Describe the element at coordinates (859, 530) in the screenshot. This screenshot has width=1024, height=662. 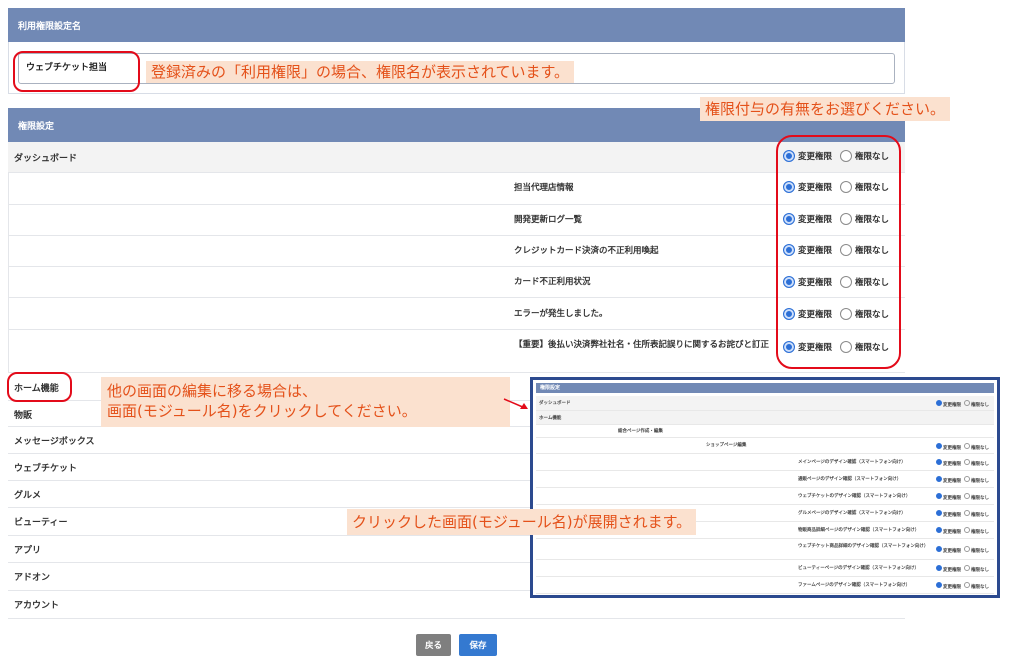
I see `preview-item-label: 物販商品詳細ページのデザイン確認（スマートフォン向け）` at that location.